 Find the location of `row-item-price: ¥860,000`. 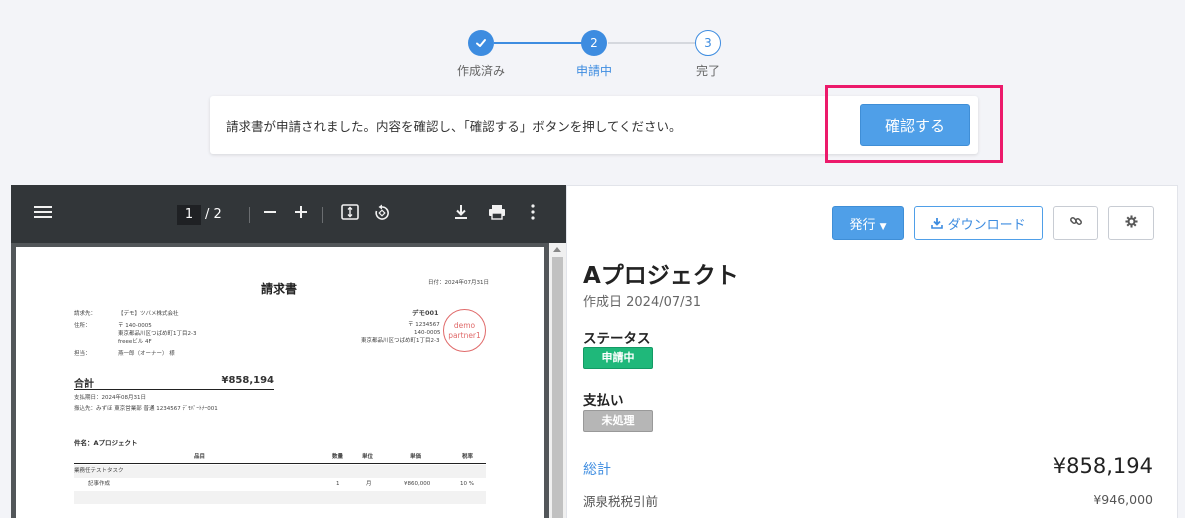

row-item-price: ¥860,000 is located at coordinates (417, 484).